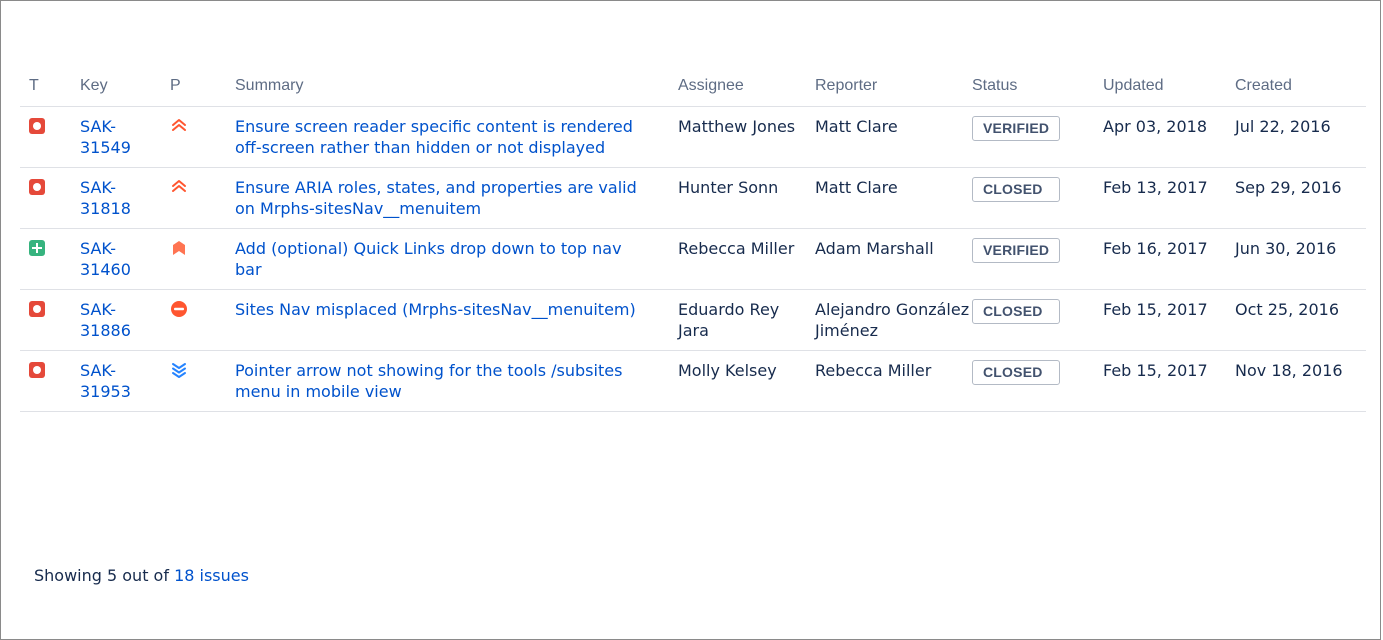 The height and width of the screenshot is (640, 1383). I want to click on created-cell: Nov 18, 2016, so click(1300, 381).